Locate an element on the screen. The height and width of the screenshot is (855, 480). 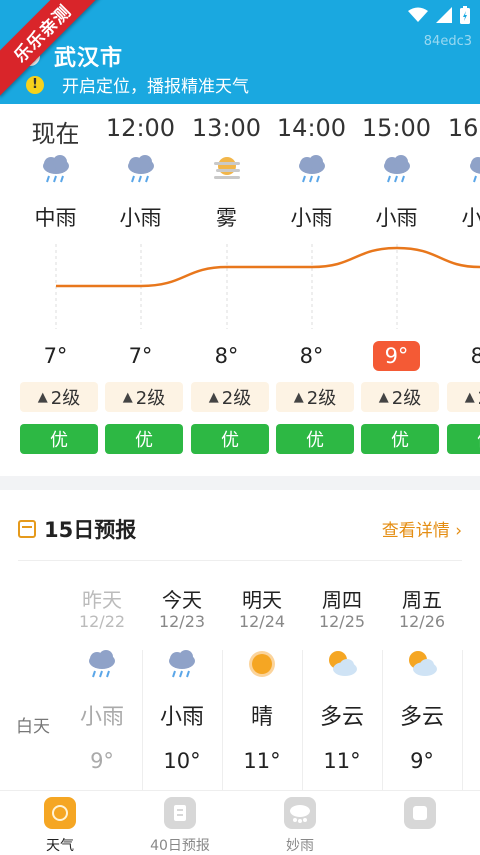
tab-rain: 妙雨 is located at coordinates (300, 826).